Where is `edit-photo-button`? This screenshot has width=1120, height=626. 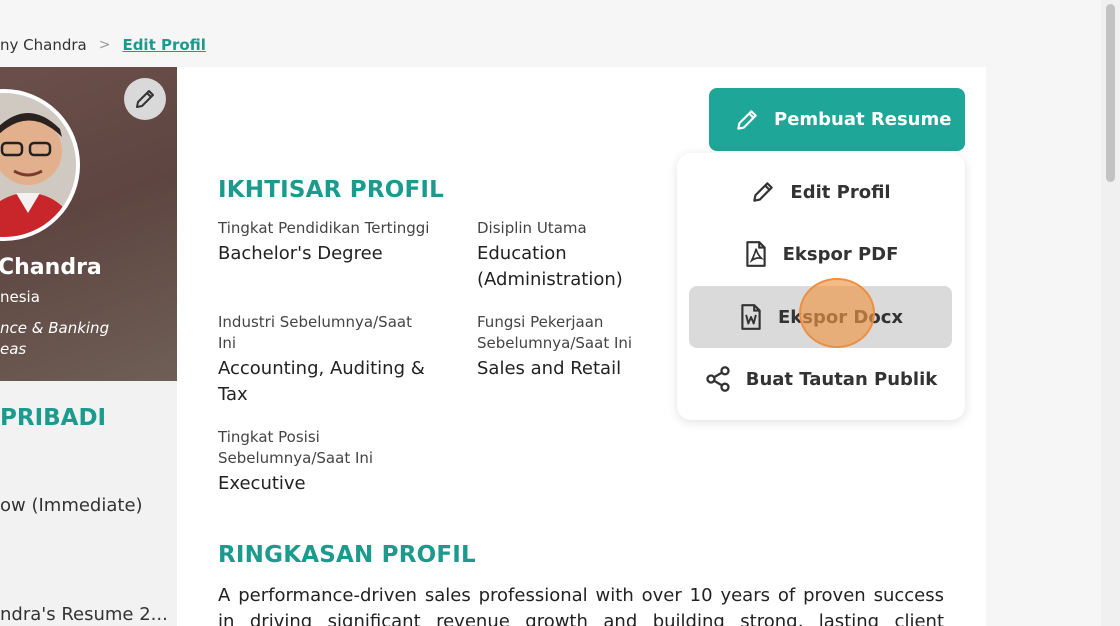
edit-photo-button is located at coordinates (145, 99).